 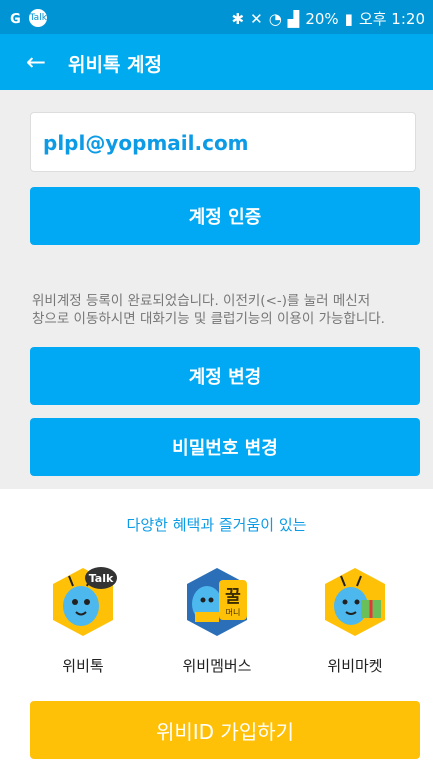 I want to click on talk-bubble-text: Talk, so click(x=38, y=17).